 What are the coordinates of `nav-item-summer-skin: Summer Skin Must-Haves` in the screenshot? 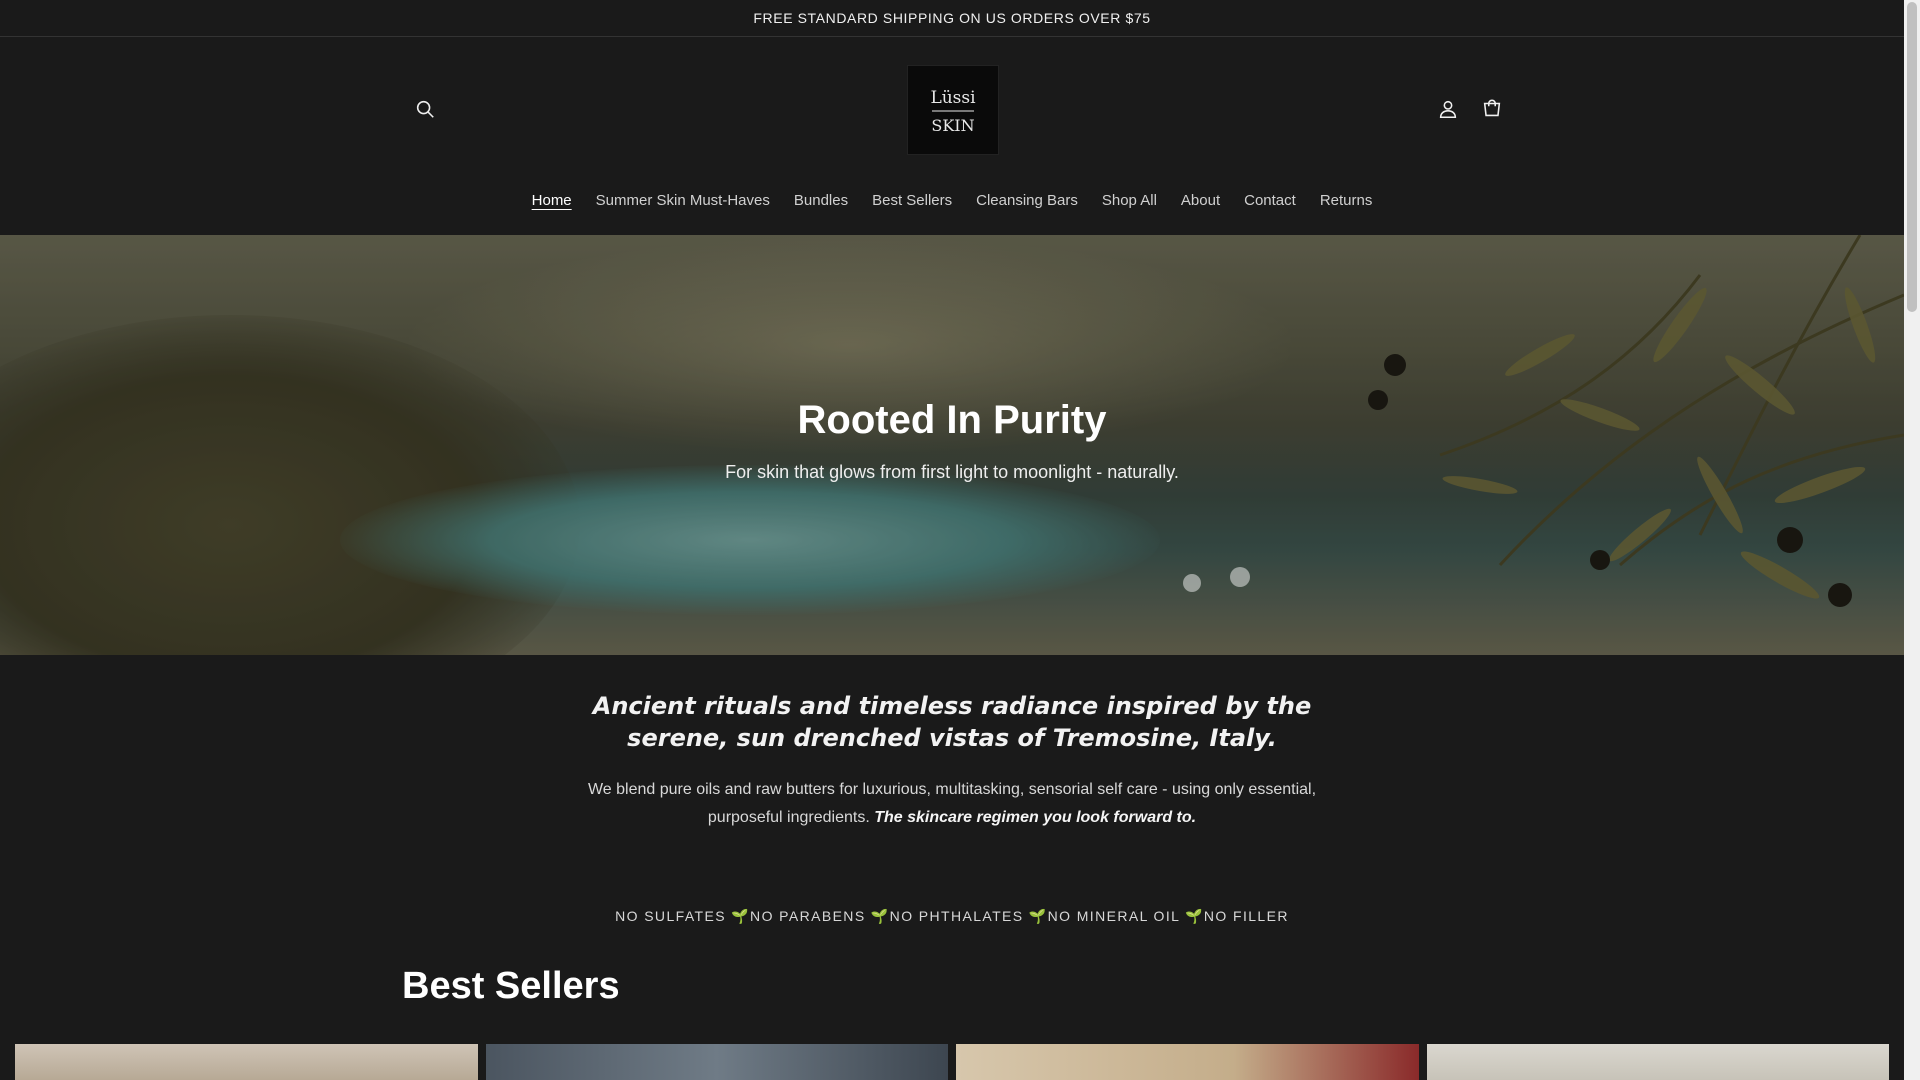 It's located at (683, 201).